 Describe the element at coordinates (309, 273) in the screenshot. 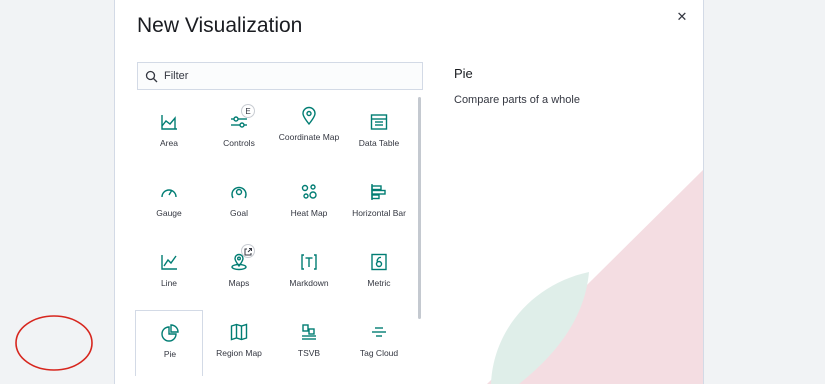

I see `type-tile-markdown: Markdown` at that location.